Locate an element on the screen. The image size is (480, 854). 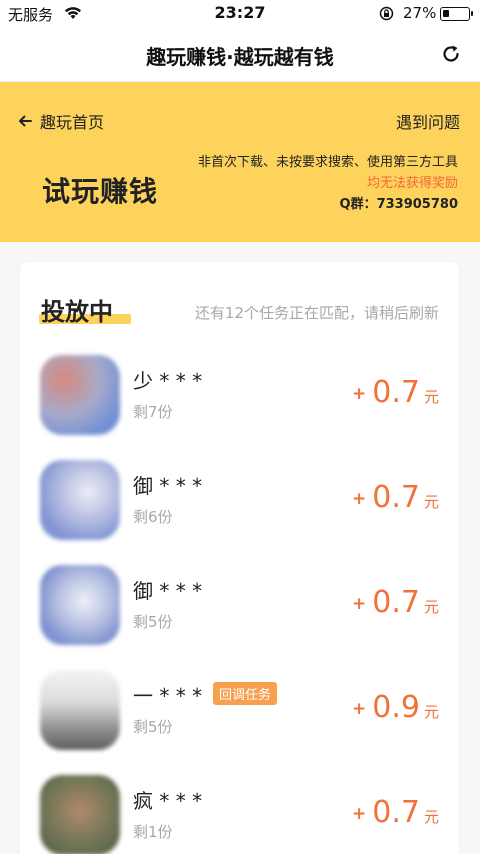
back-label: 趣玩首页 is located at coordinates (72, 122).